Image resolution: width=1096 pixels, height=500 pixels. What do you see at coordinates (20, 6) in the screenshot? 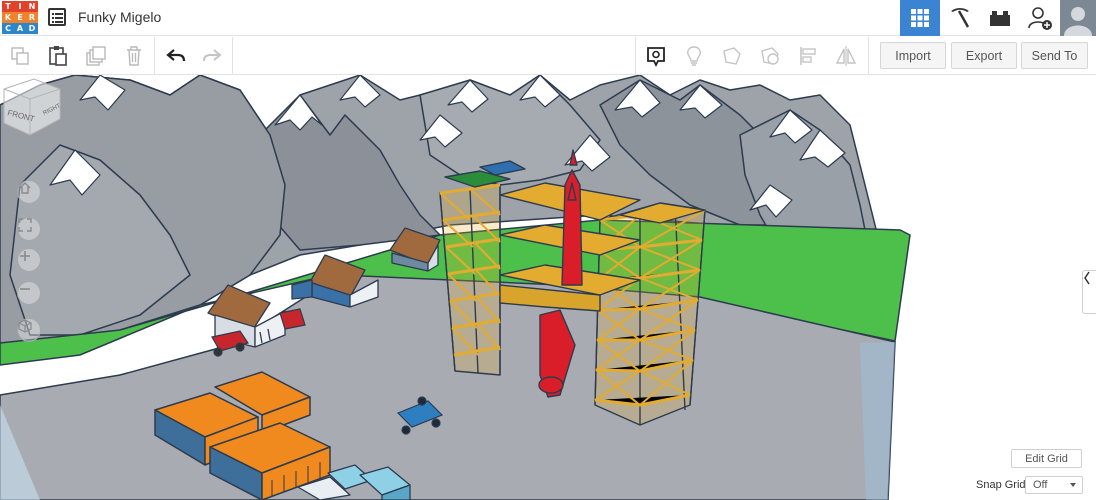
I see `logo-letter: I` at bounding box center [20, 6].